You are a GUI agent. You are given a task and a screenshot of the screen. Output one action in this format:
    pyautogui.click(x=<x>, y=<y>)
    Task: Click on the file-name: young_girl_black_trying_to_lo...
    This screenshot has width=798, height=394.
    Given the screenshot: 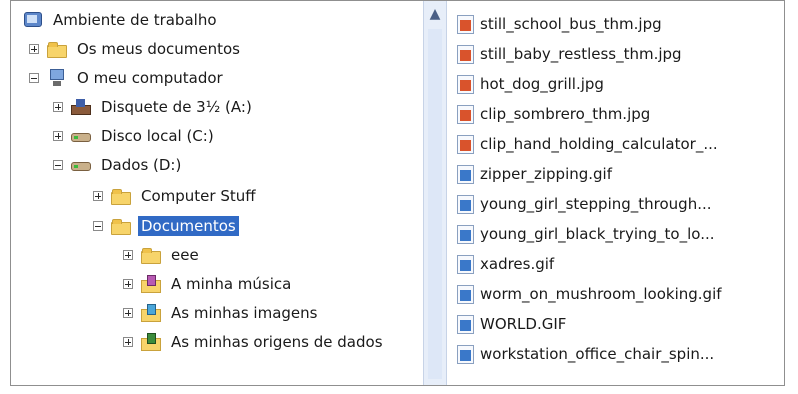 What is the action you would take?
    pyautogui.click(x=597, y=234)
    